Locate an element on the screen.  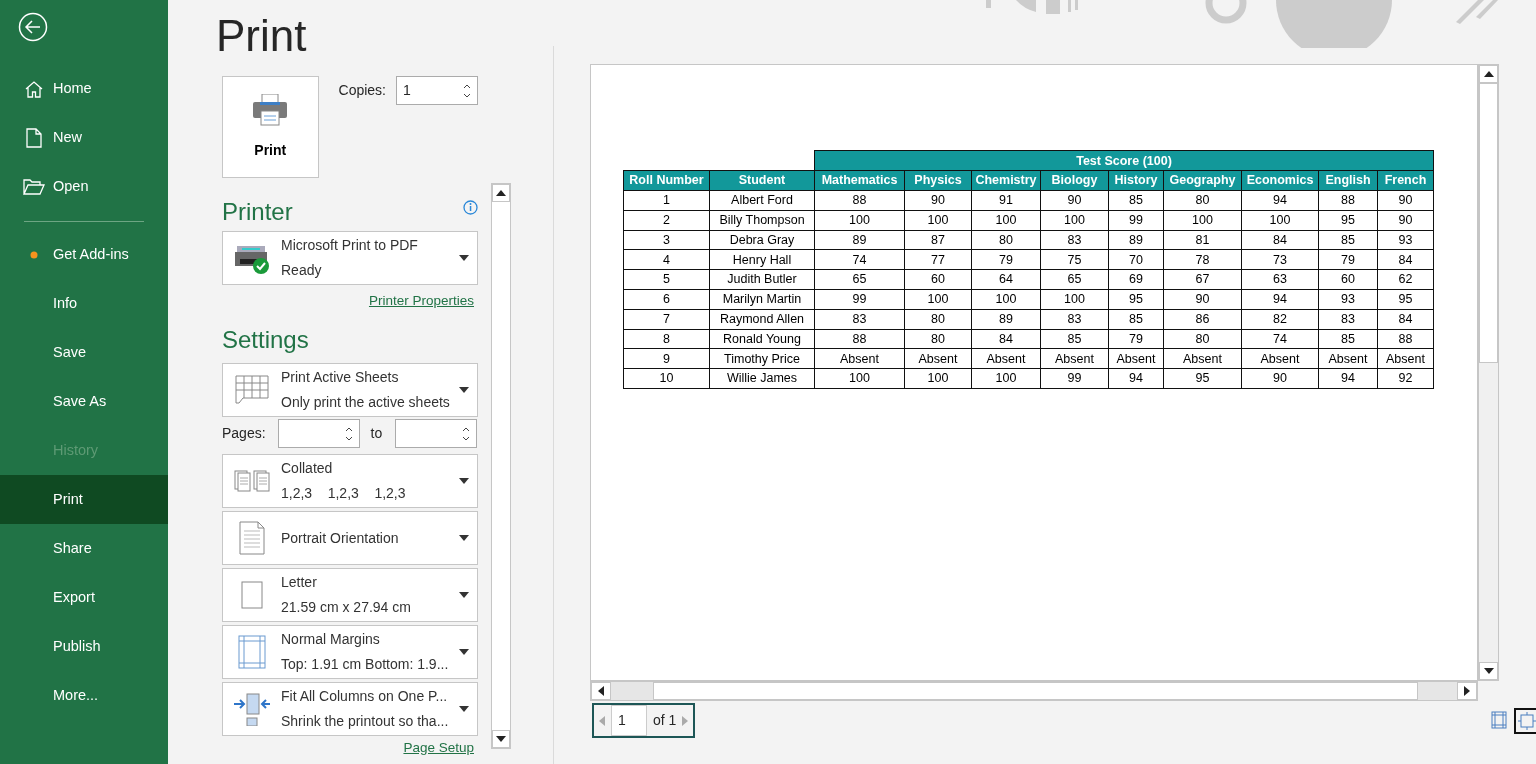
zoom-to-page-button is located at coordinates (1525, 720).